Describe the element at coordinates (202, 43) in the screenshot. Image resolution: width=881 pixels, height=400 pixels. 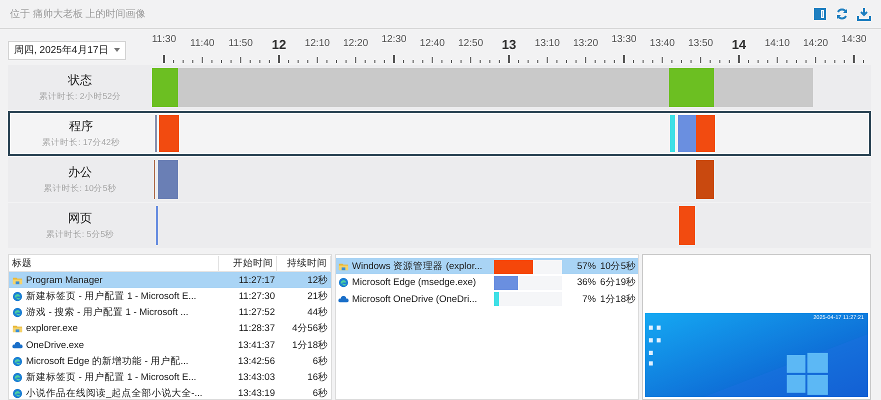
I see `axis-label: 11:40` at that location.